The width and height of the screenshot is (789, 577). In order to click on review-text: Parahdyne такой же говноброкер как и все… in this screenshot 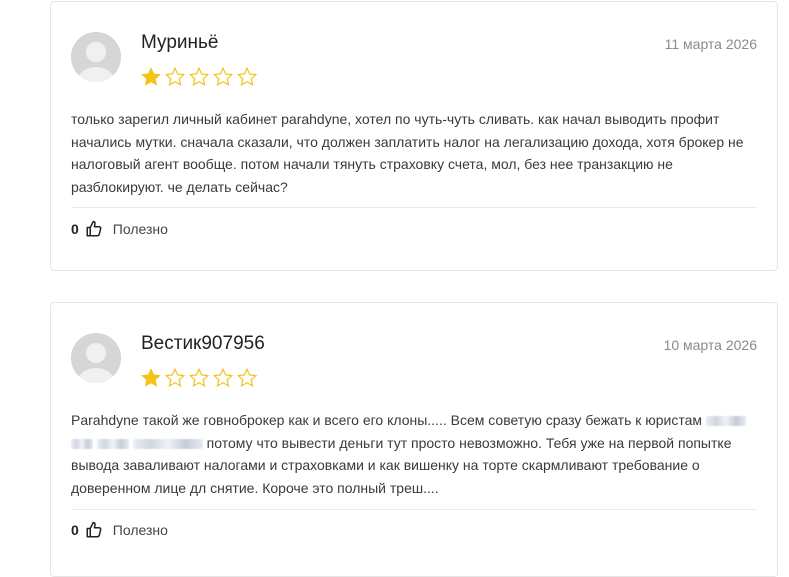, I will do `click(416, 454)`.